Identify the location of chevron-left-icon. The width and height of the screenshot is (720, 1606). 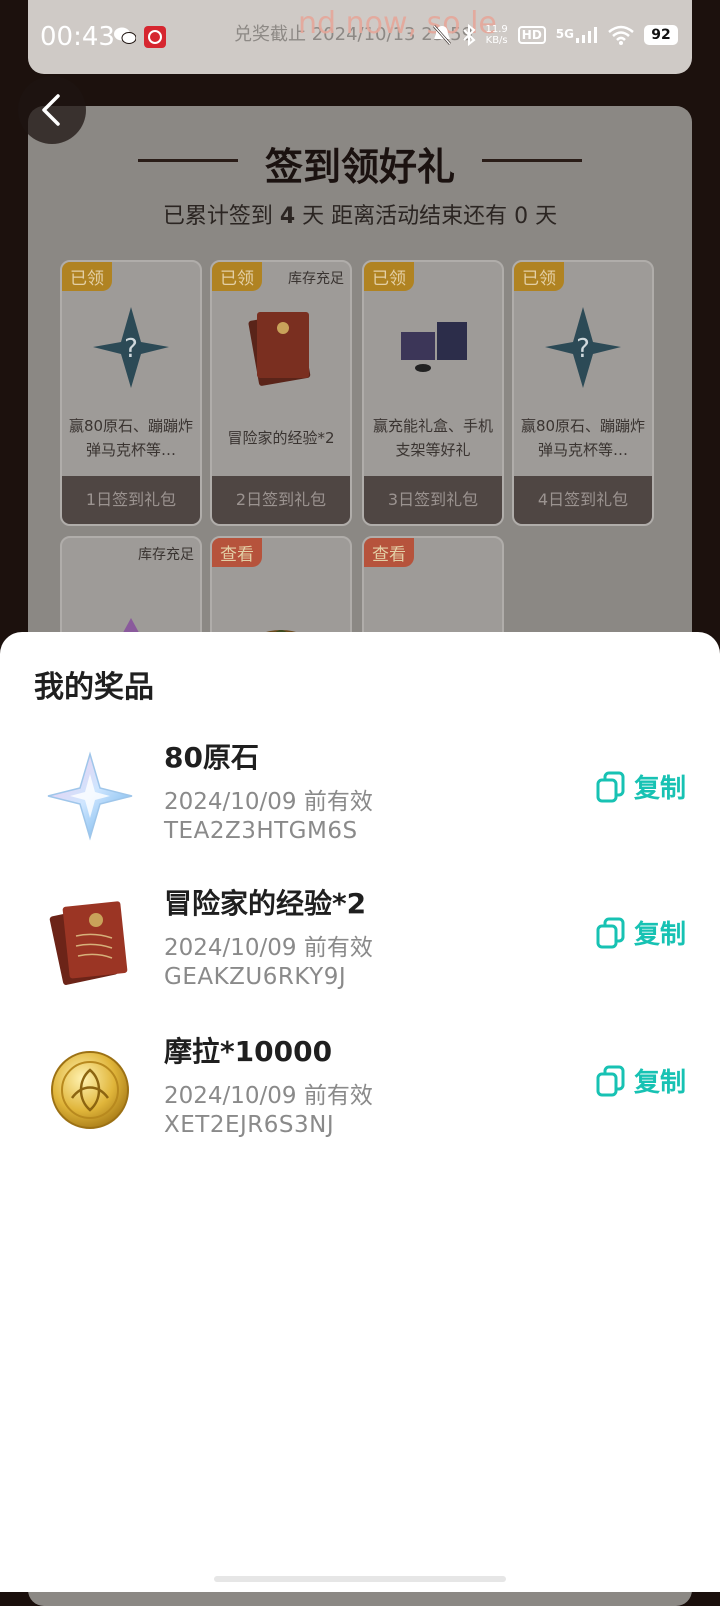
(51, 110).